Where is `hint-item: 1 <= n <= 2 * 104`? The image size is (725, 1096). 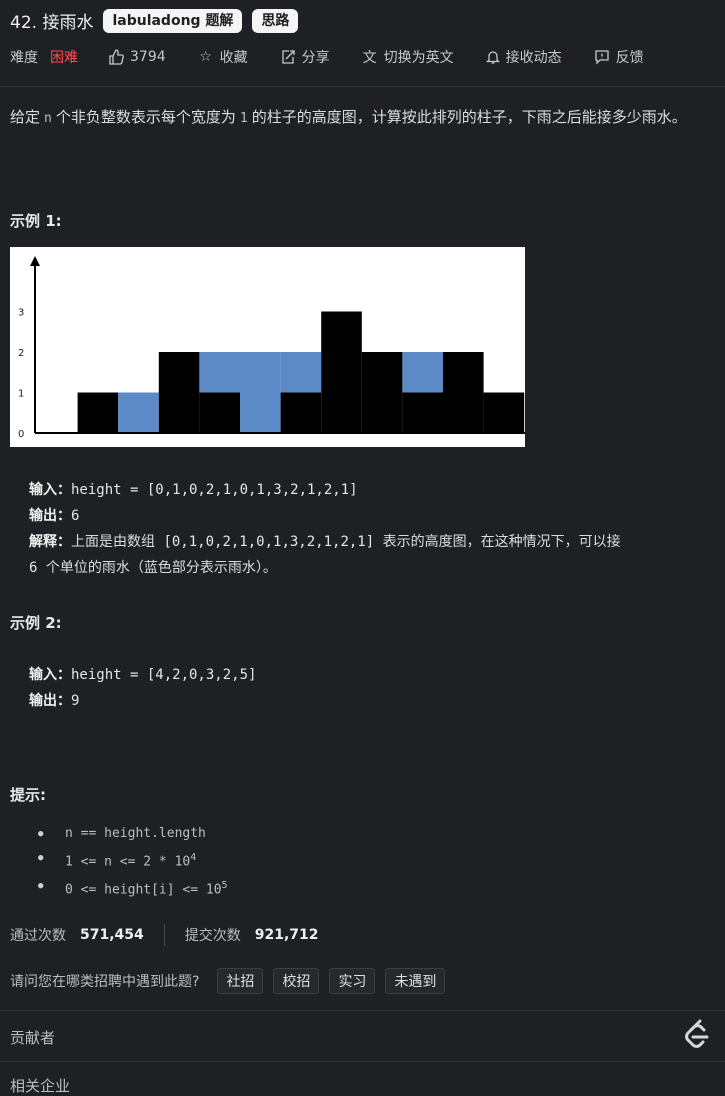 hint-item: 1 <= n <= 2 * 104 is located at coordinates (133, 860).